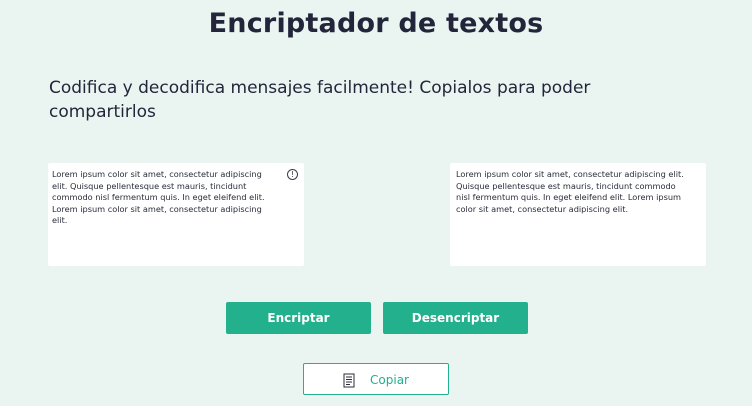 The width and height of the screenshot is (752, 406). Describe the element at coordinates (455, 318) in the screenshot. I see `decrypt-button: Desencriptar` at that location.